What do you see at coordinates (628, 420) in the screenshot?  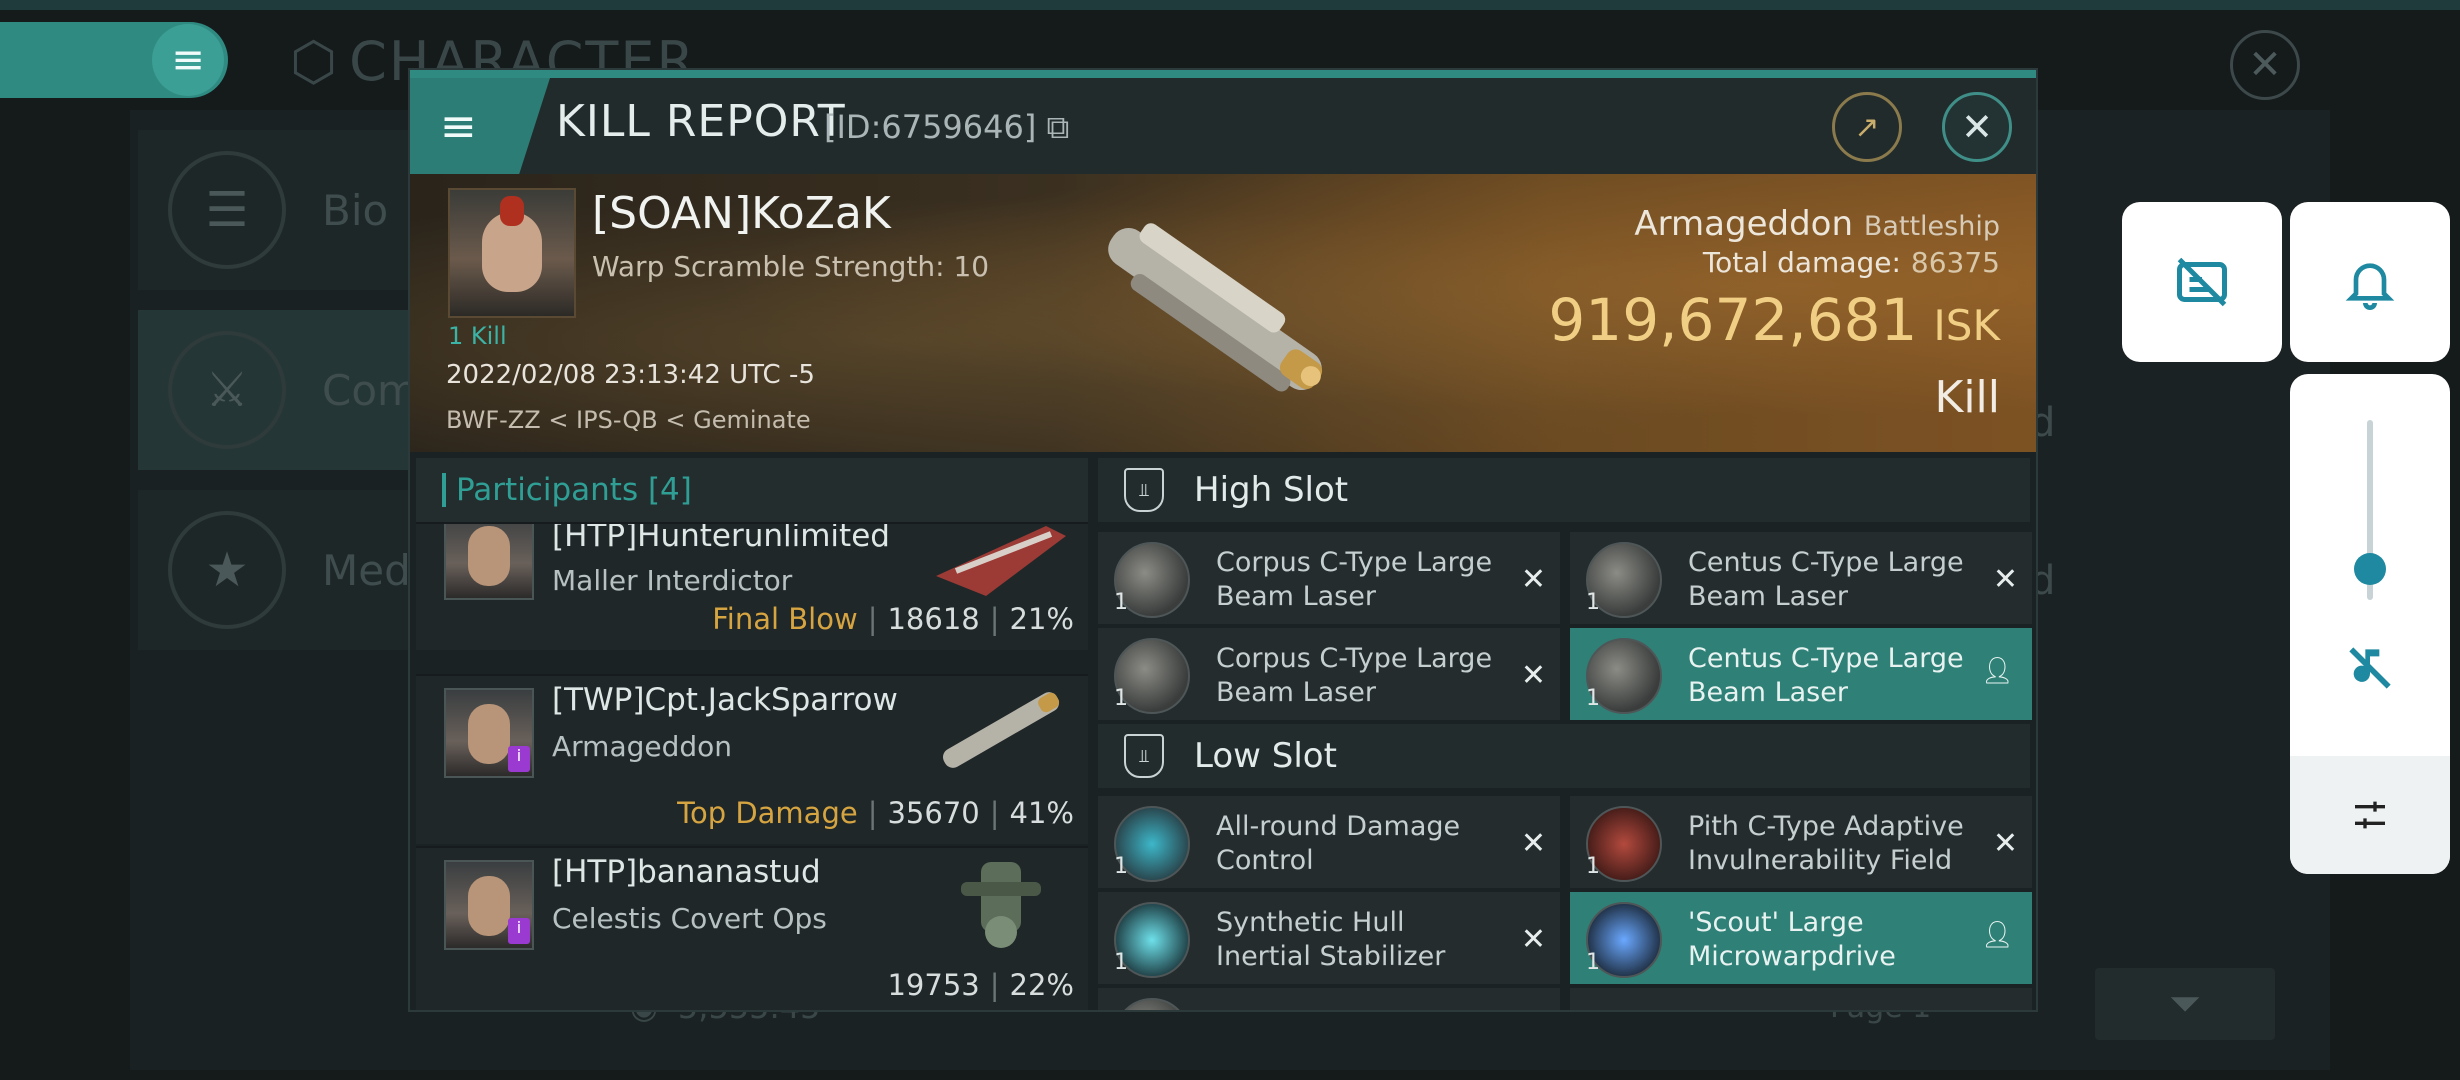 I see `kill-location: BWF-ZZ < IPS-QB < Geminate` at bounding box center [628, 420].